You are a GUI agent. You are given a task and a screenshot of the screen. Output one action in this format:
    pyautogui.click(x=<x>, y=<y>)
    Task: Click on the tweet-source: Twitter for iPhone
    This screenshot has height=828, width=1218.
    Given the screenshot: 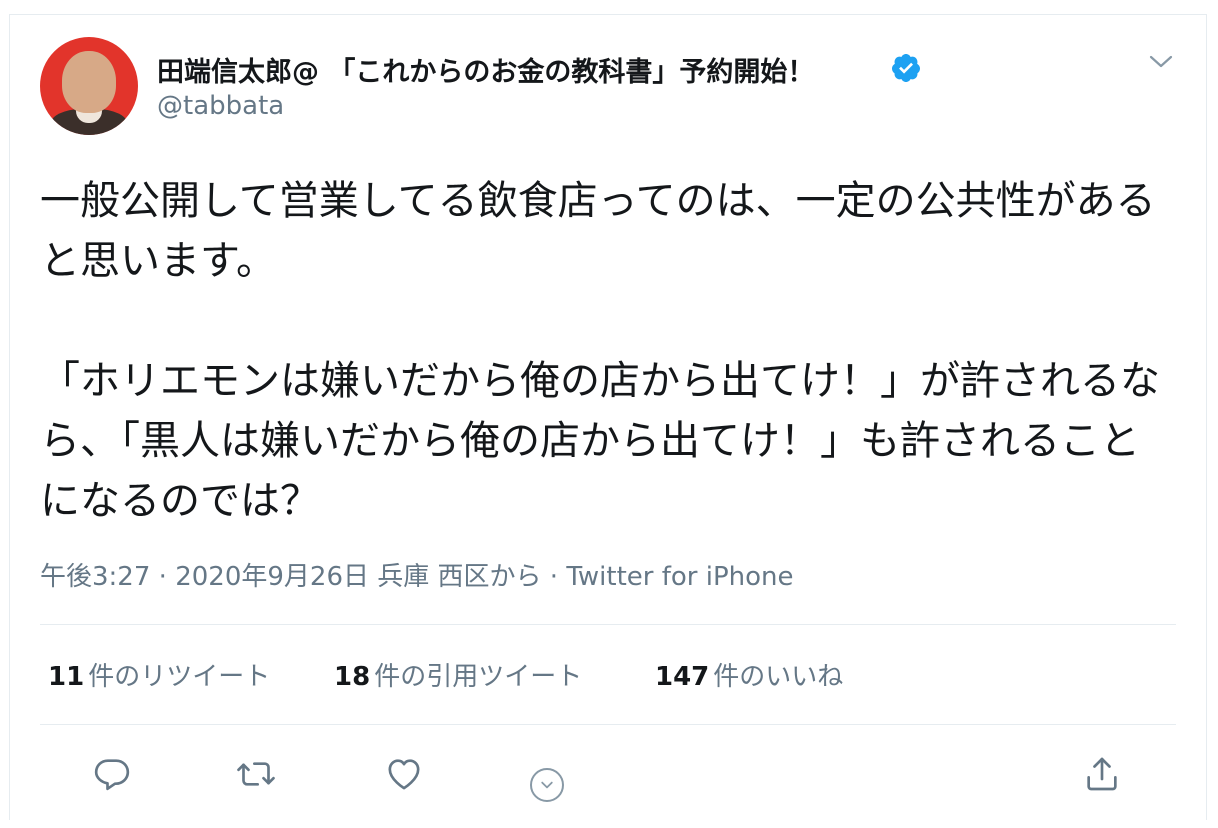 What is the action you would take?
    pyautogui.click(x=679, y=577)
    